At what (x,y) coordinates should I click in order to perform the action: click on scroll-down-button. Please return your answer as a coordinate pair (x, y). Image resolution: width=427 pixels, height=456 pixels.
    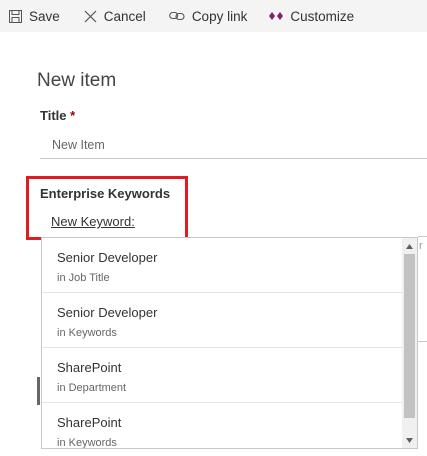
    Looking at the image, I should click on (409, 440).